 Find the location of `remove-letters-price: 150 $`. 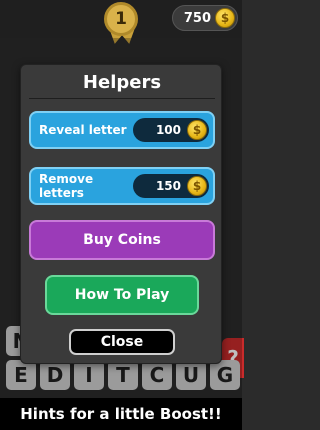

remove-letters-price: 150 $ is located at coordinates (171, 186).